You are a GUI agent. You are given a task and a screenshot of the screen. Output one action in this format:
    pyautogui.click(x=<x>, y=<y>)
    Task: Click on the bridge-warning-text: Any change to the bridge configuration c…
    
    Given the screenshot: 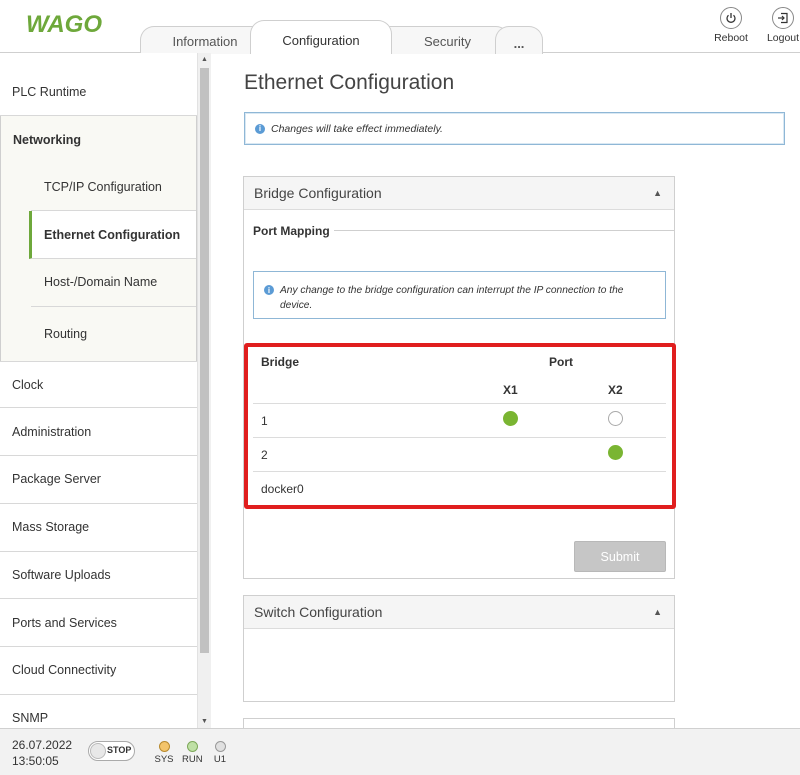 What is the action you would take?
    pyautogui.click(x=452, y=298)
    